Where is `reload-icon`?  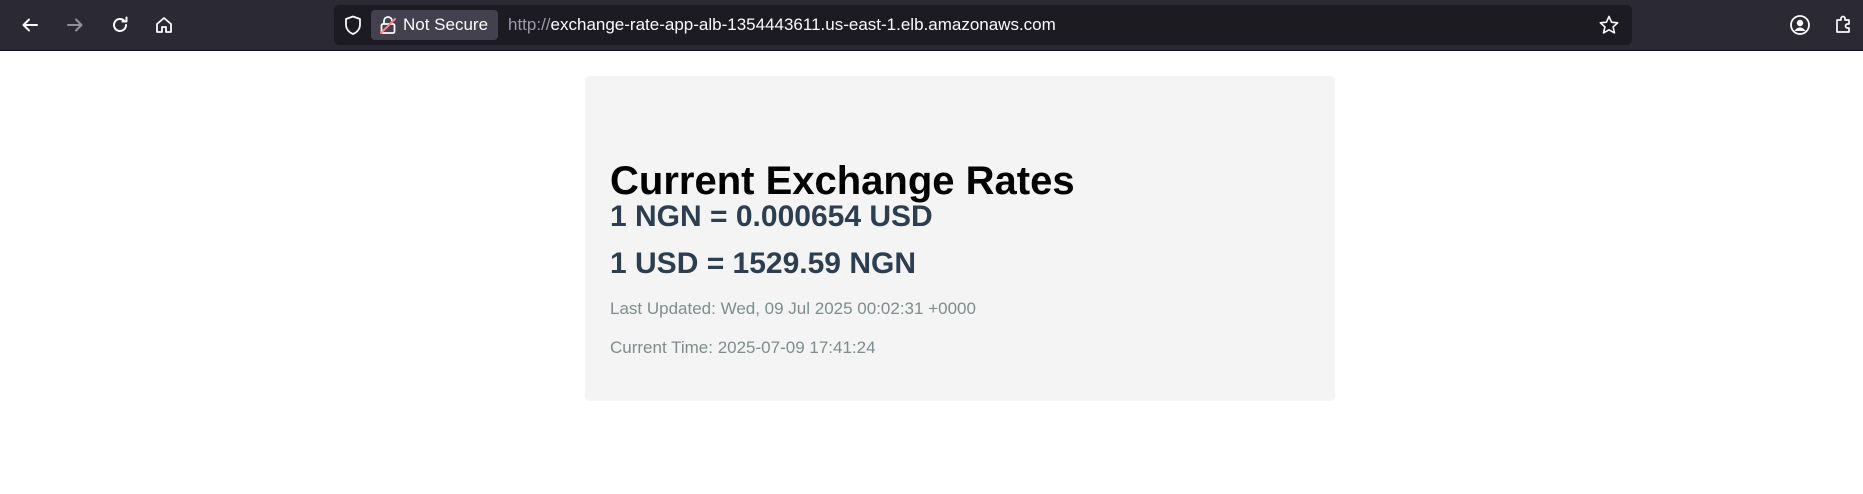 reload-icon is located at coordinates (120, 24).